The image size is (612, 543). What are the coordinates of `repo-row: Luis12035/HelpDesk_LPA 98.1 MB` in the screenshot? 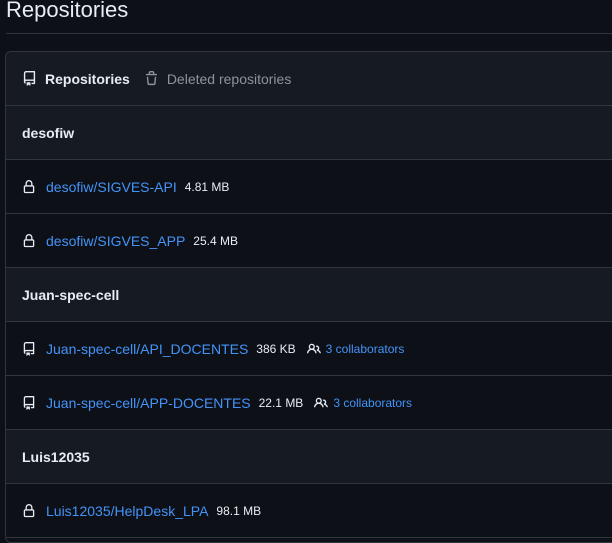 It's located at (309, 511).